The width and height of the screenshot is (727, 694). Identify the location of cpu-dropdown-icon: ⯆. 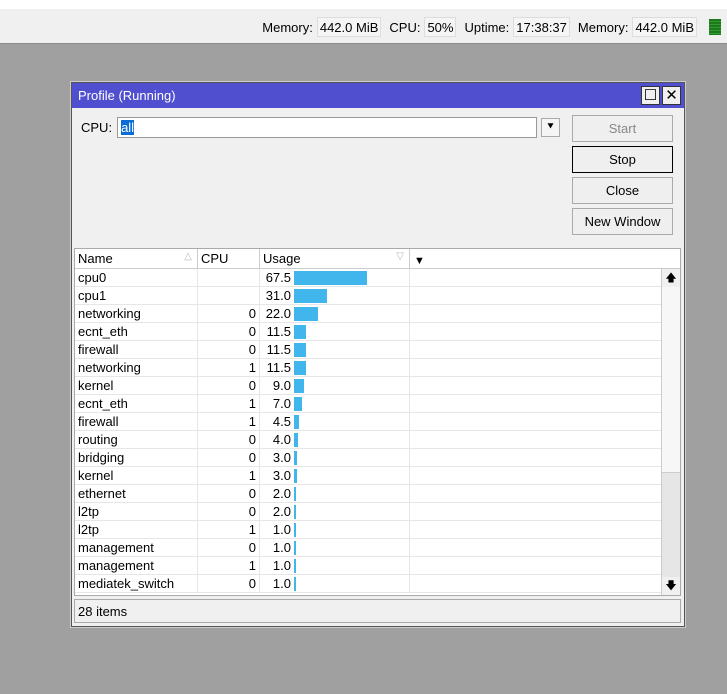
(551, 127).